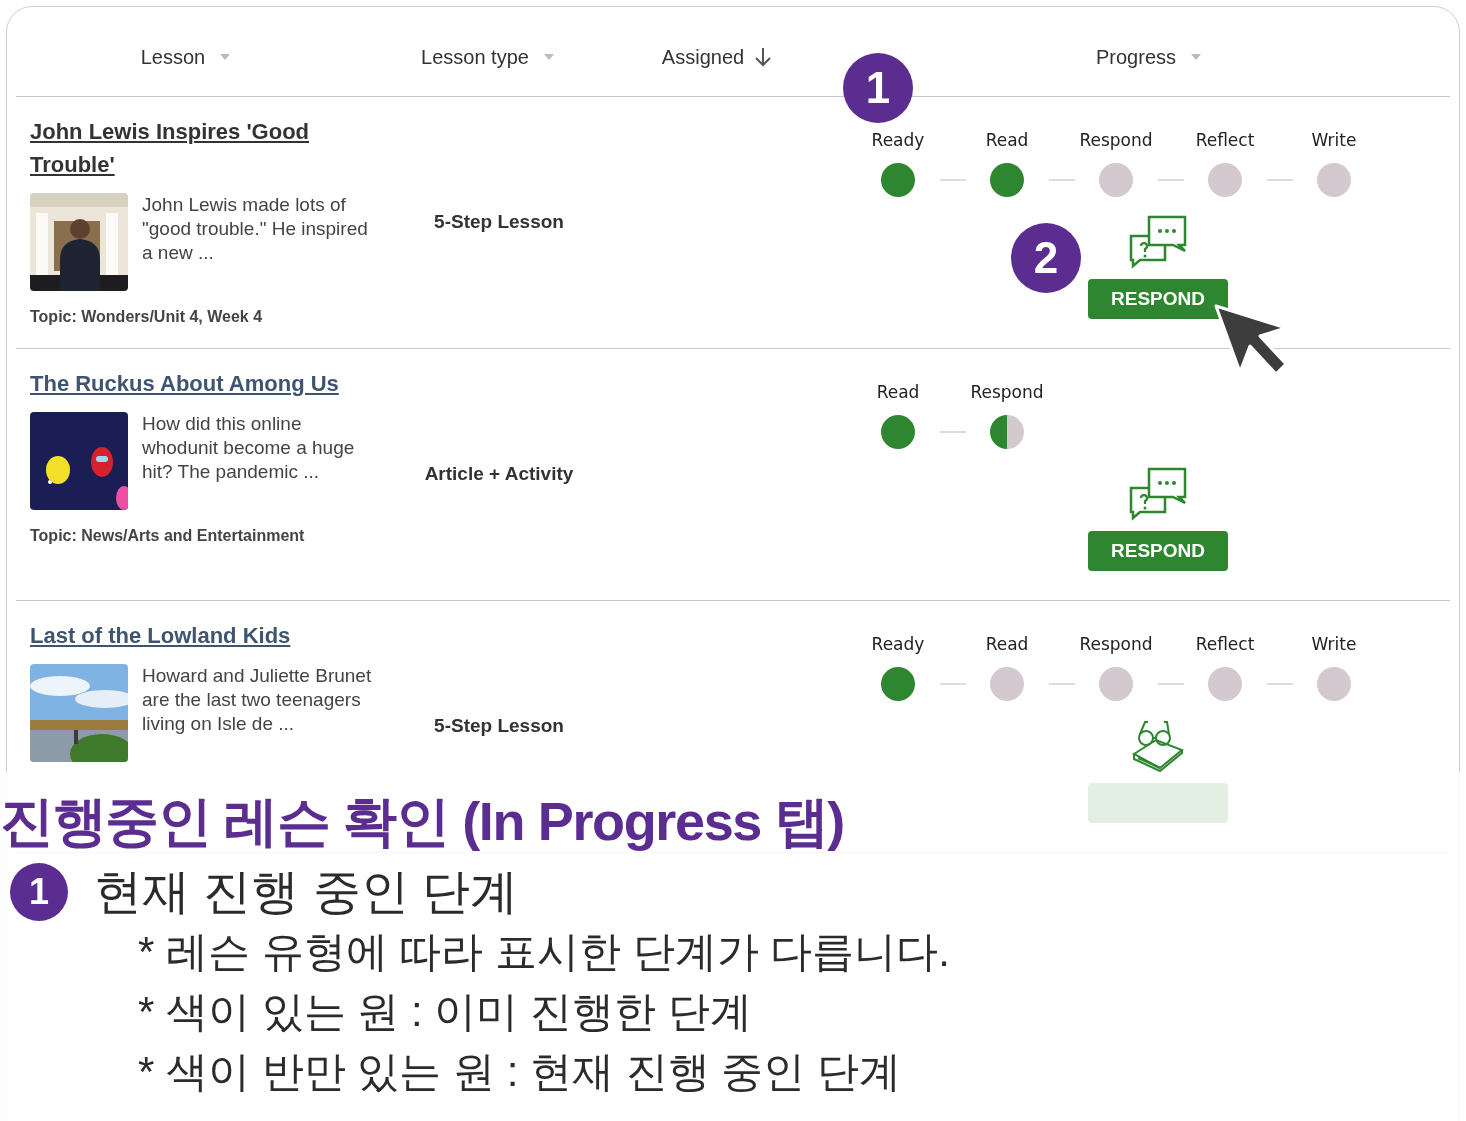  What do you see at coordinates (488, 56) in the screenshot?
I see `column-header: Lesson type` at bounding box center [488, 56].